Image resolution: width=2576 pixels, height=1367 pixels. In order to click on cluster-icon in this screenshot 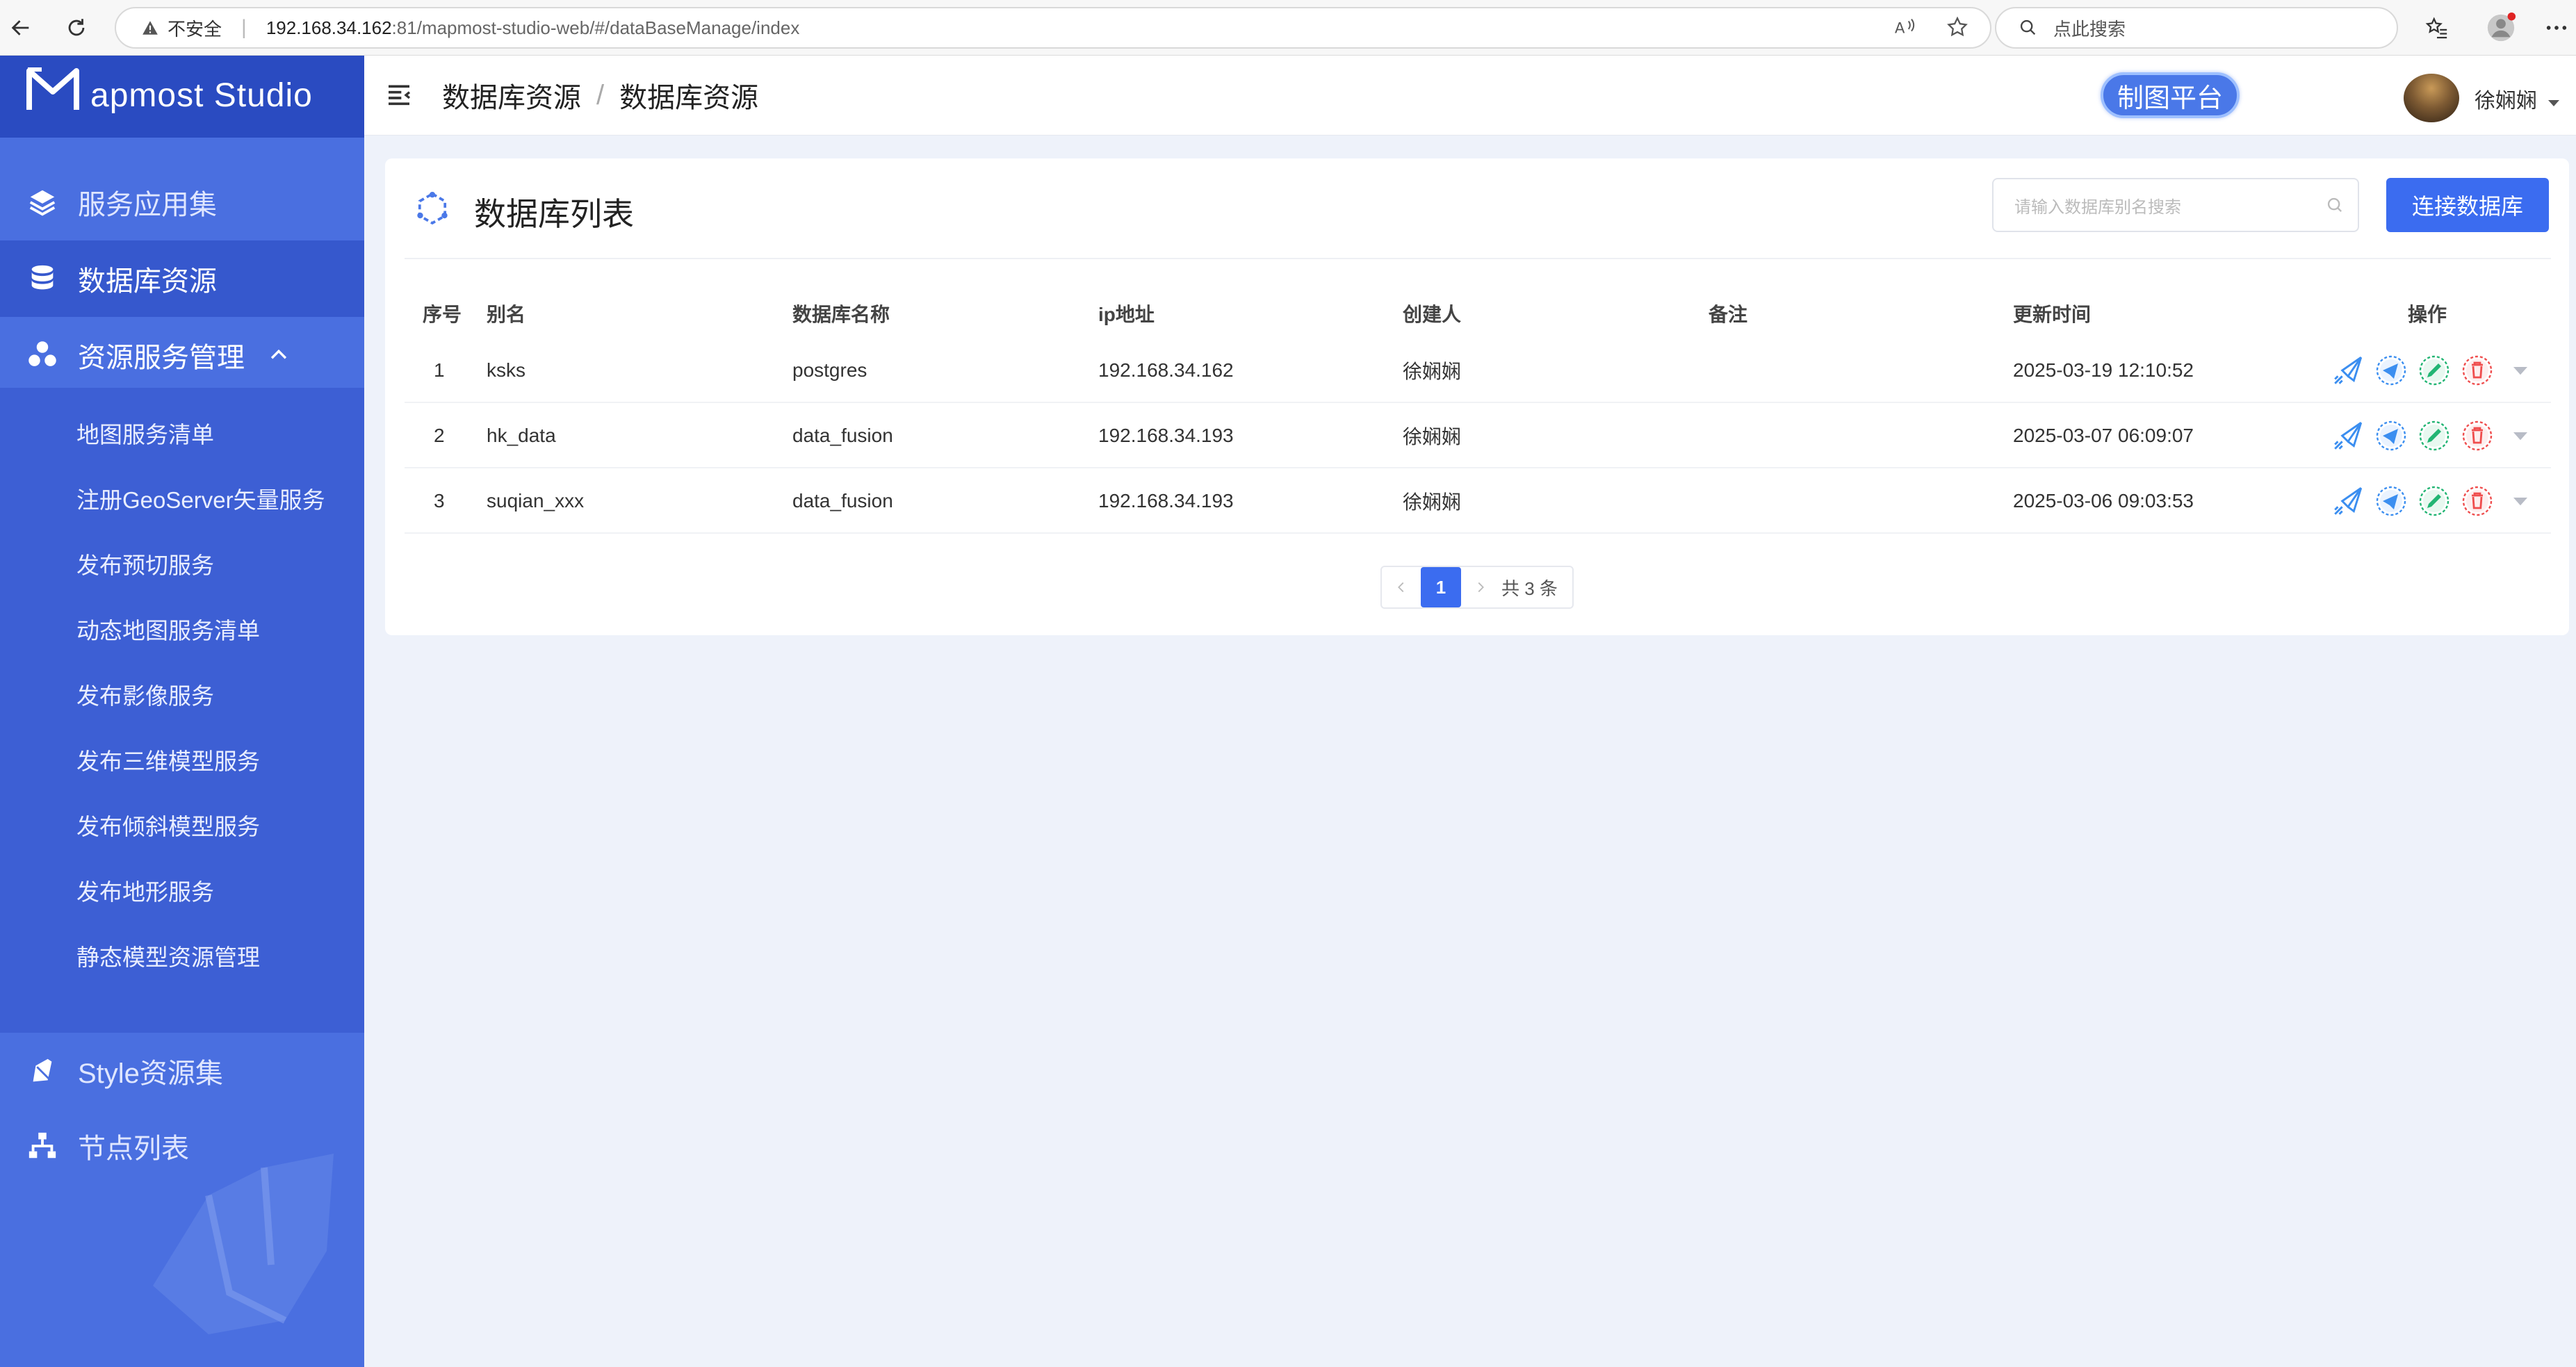, I will do `click(42, 353)`.